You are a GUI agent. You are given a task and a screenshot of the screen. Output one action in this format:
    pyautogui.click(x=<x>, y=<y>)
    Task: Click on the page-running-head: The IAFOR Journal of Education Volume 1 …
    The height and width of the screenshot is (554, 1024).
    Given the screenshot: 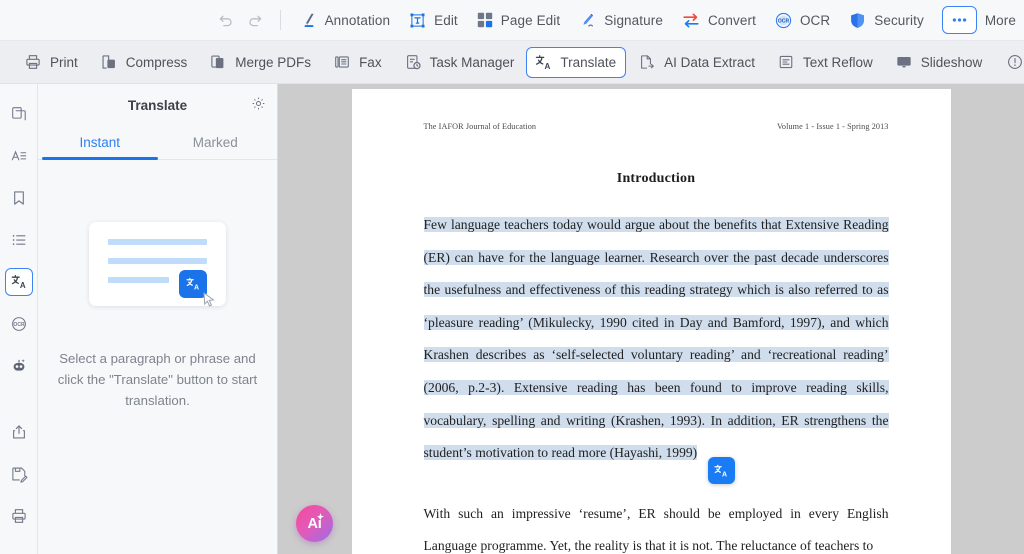 What is the action you would take?
    pyautogui.click(x=656, y=126)
    